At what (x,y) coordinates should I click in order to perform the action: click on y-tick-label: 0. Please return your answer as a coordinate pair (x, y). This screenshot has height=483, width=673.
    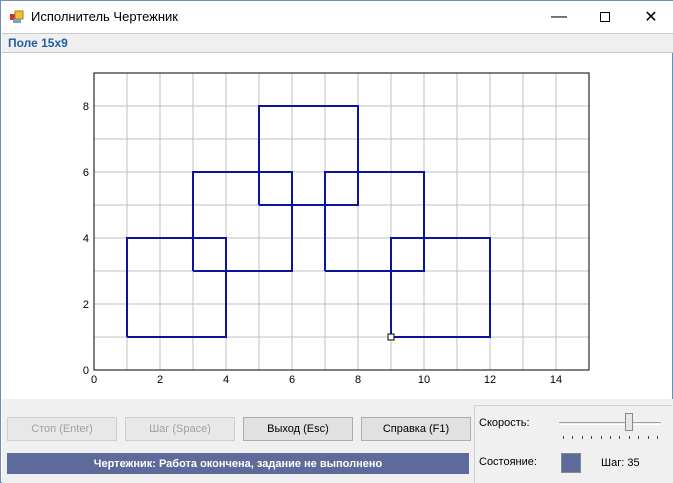
    Looking at the image, I should click on (86, 371).